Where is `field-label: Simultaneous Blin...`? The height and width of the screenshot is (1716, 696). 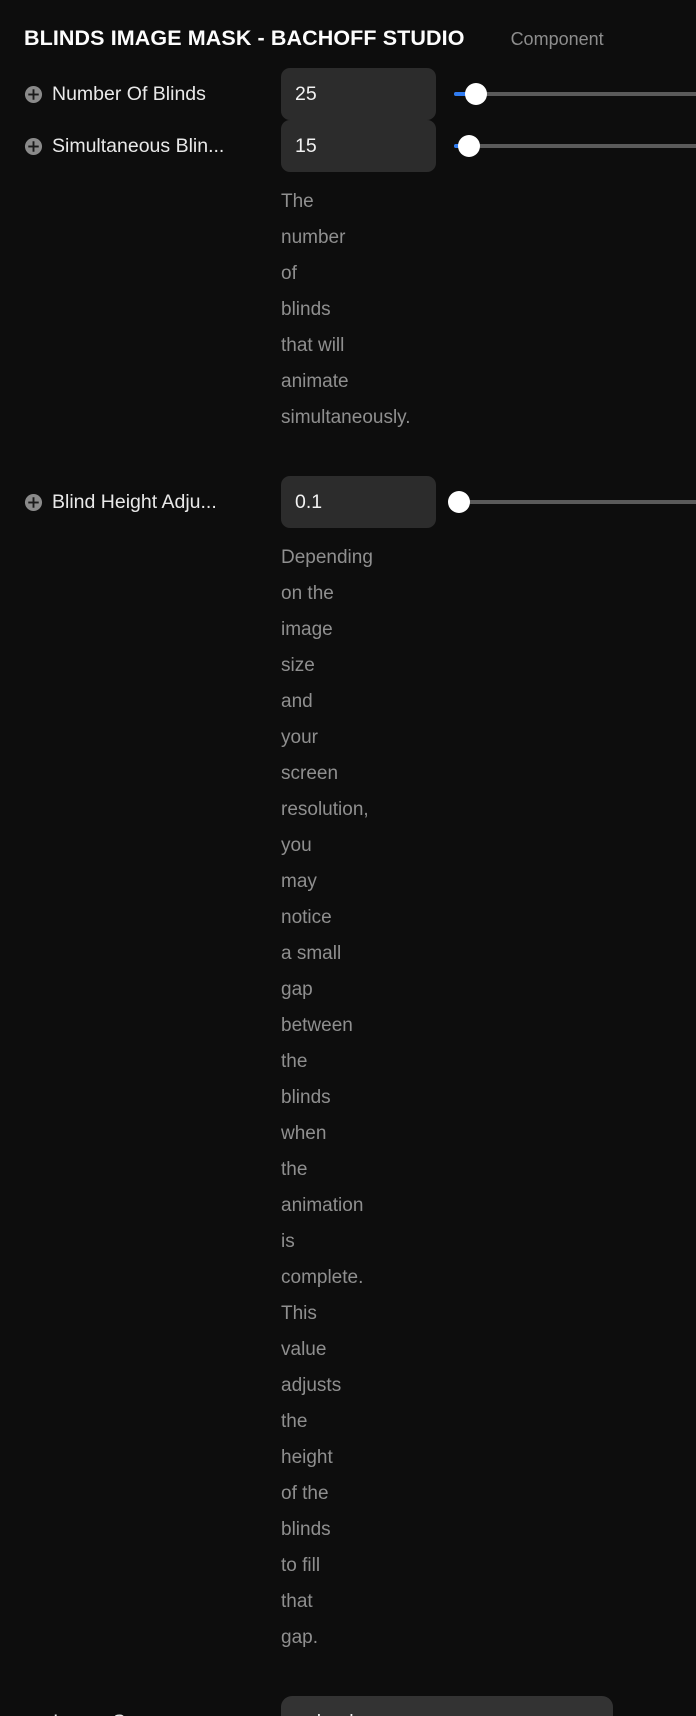
field-label: Simultaneous Blin... is located at coordinates (138, 145).